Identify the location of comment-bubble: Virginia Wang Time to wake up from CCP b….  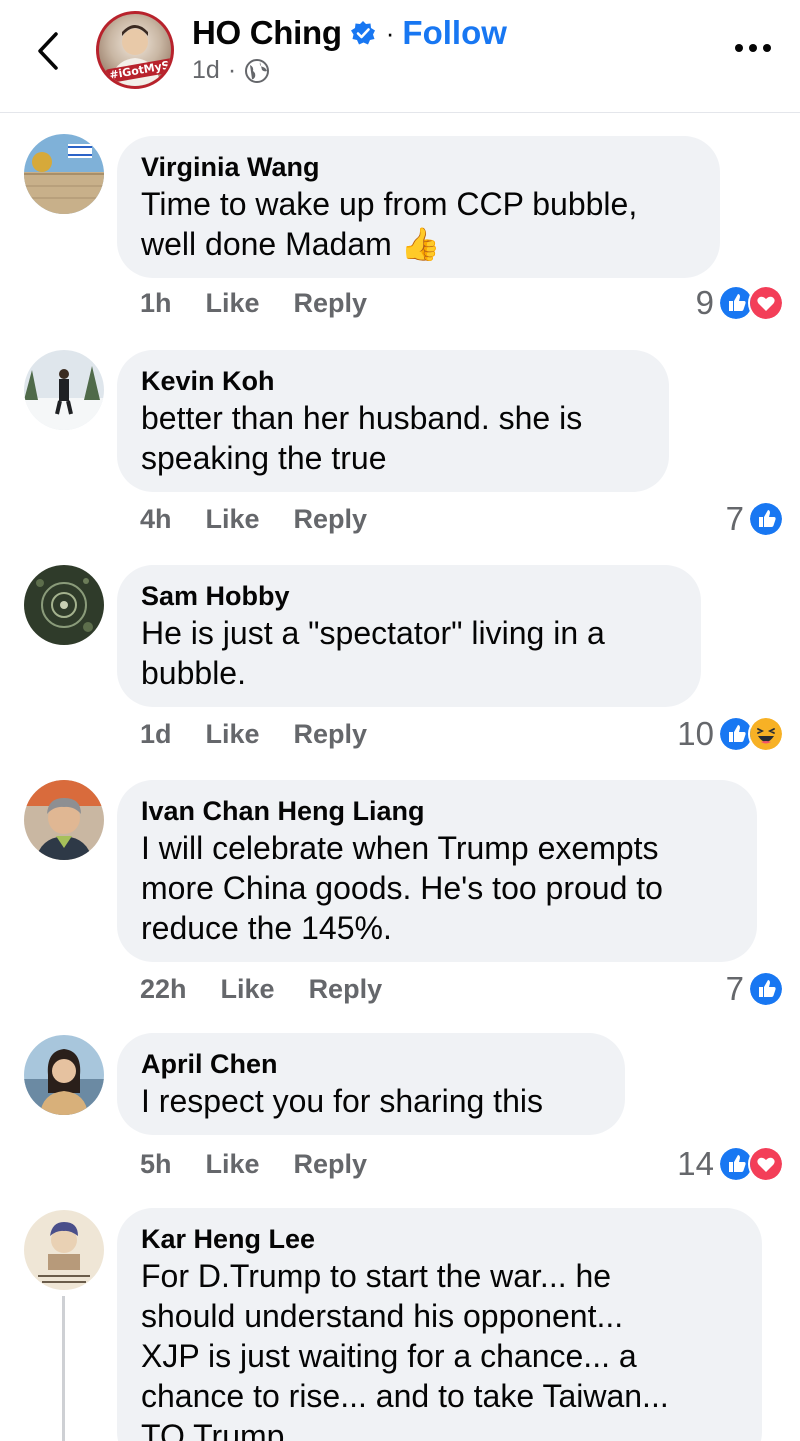
(418, 207).